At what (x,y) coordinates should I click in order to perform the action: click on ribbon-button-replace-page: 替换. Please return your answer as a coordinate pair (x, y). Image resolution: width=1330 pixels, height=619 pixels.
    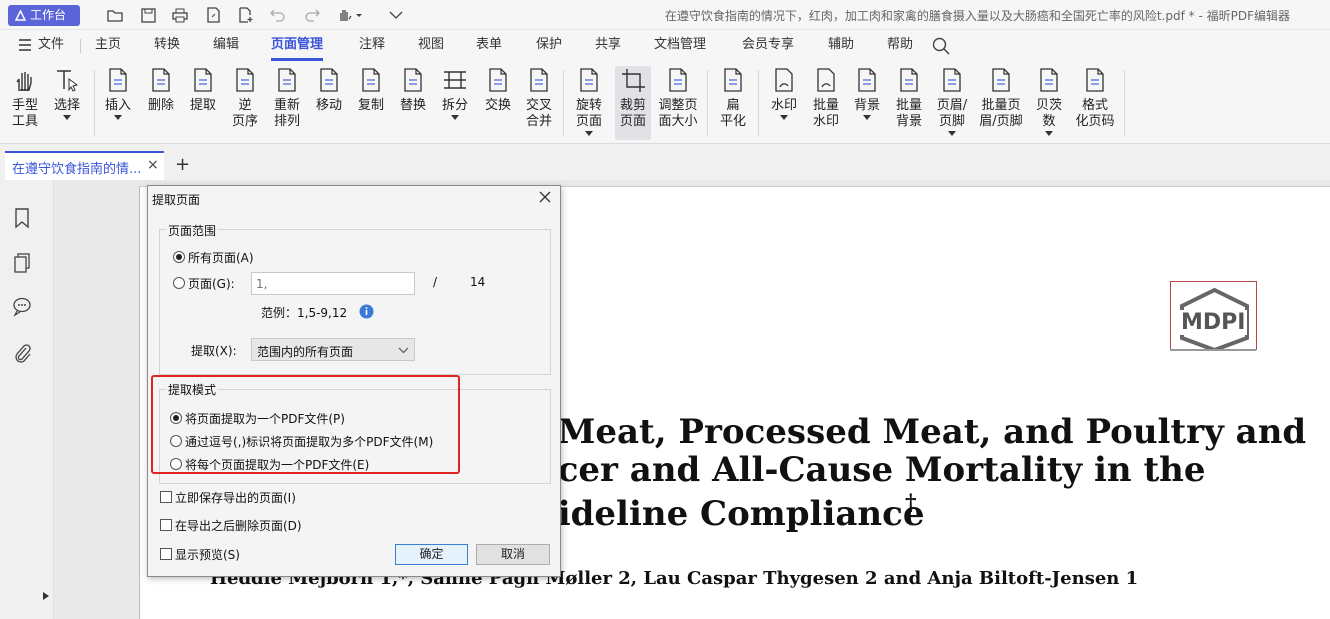
    Looking at the image, I should click on (413, 103).